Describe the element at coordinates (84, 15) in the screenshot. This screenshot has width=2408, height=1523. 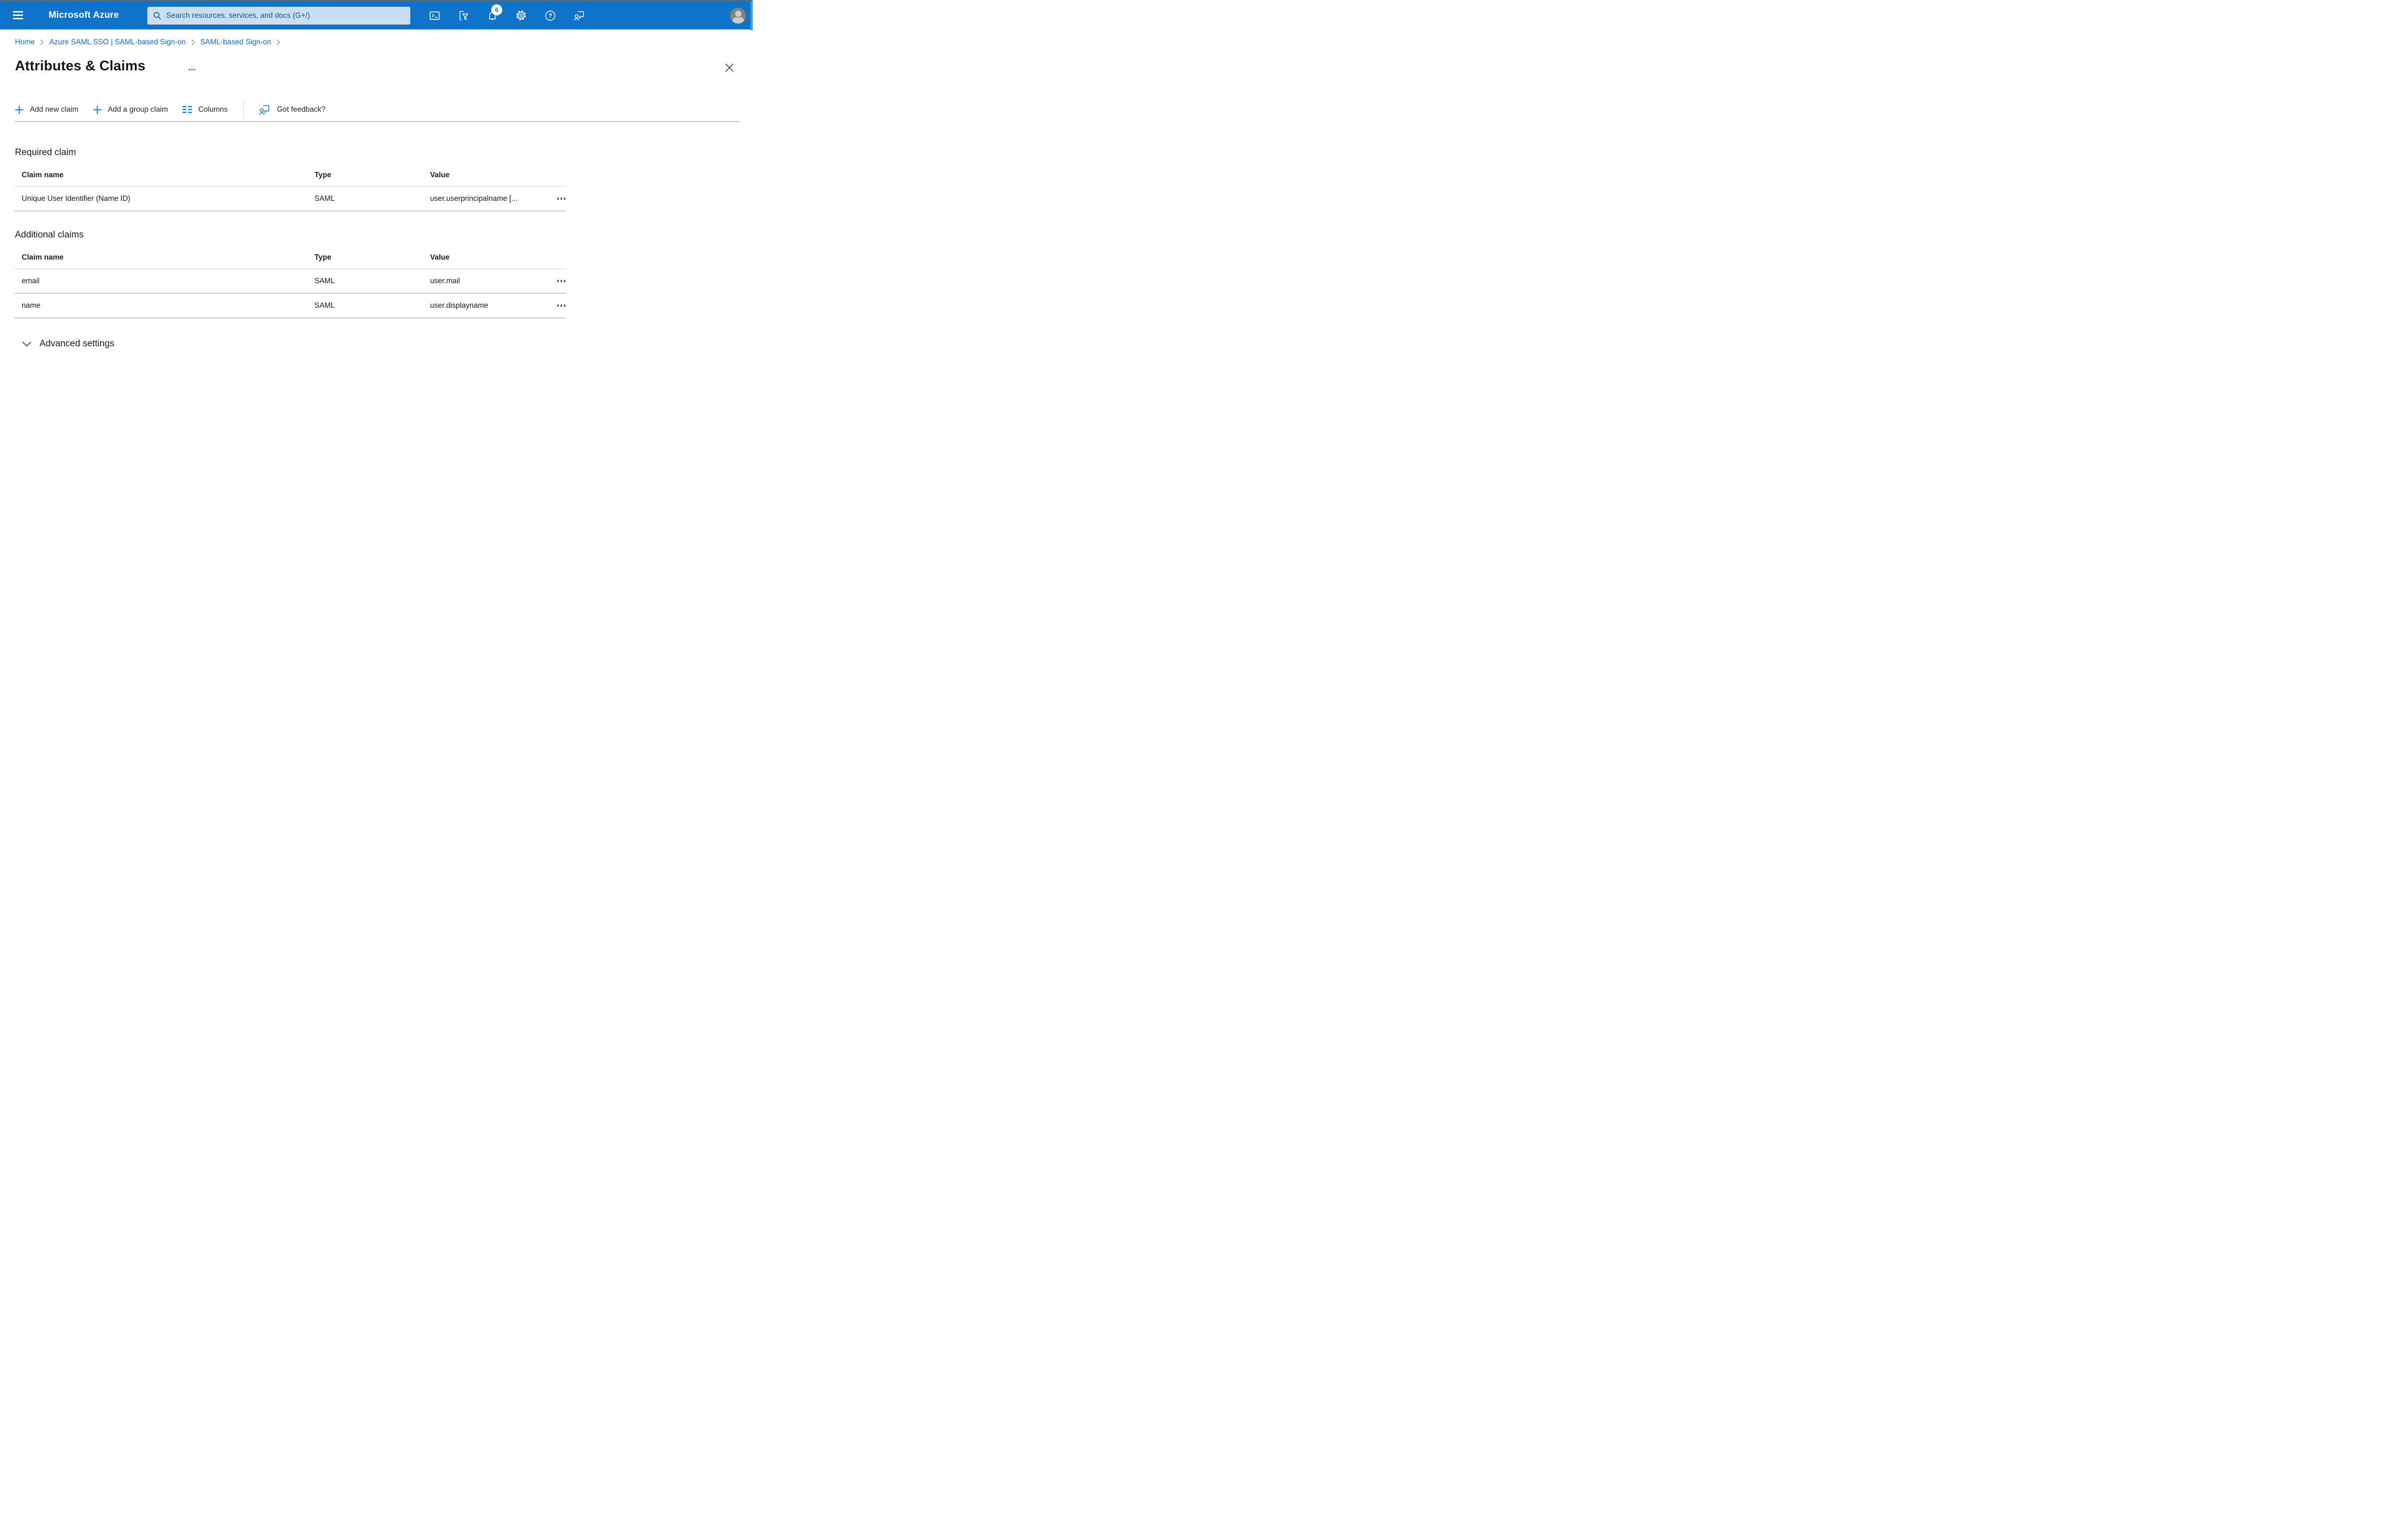
I see `brand-title: Microsoft Azure` at that location.